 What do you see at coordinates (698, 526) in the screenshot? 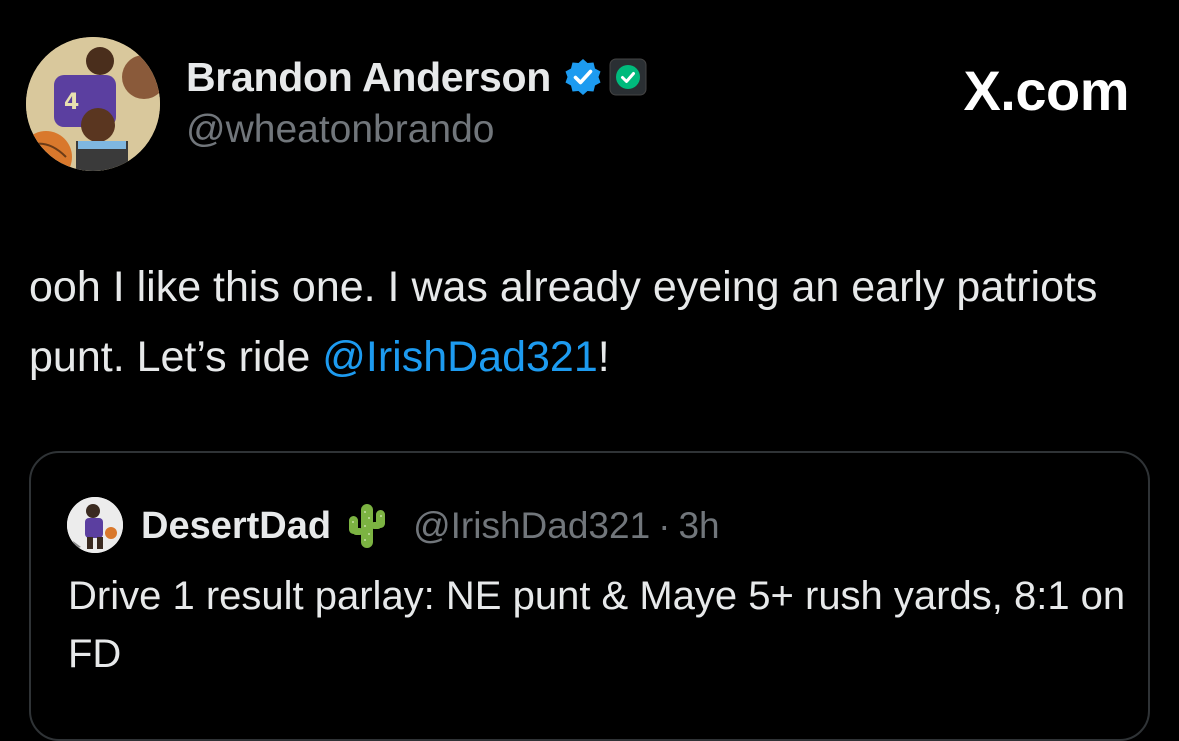
I see `quote-timestamp: 3h` at bounding box center [698, 526].